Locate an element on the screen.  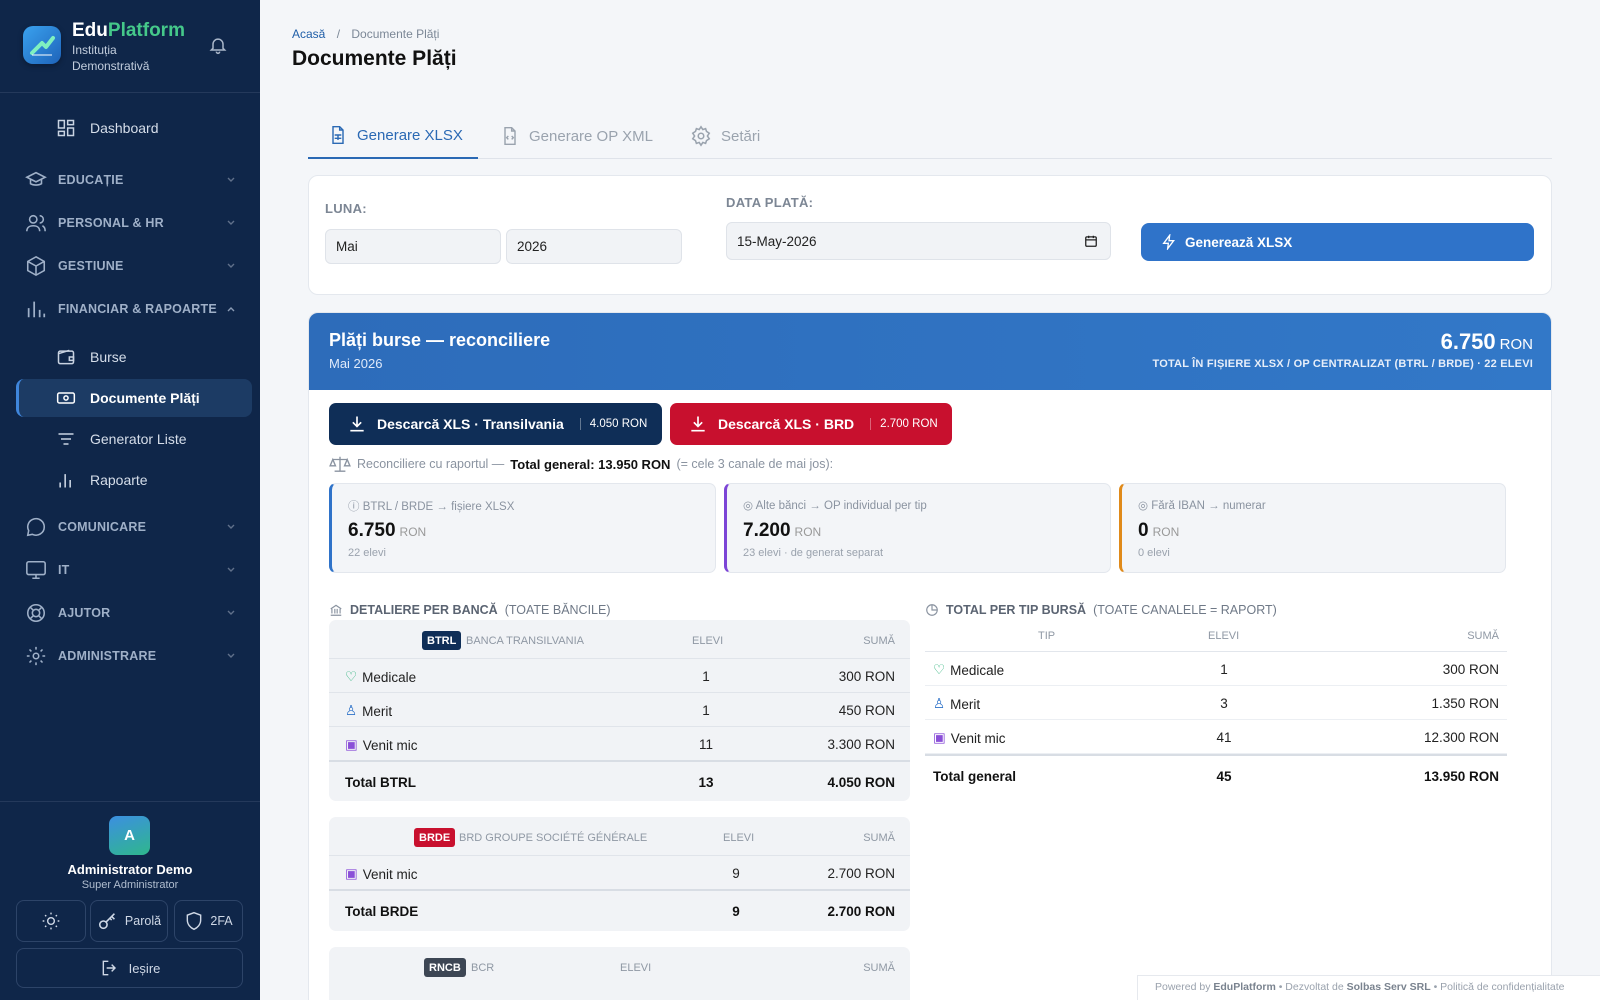
user-role: Super Administrator is located at coordinates (130, 885).